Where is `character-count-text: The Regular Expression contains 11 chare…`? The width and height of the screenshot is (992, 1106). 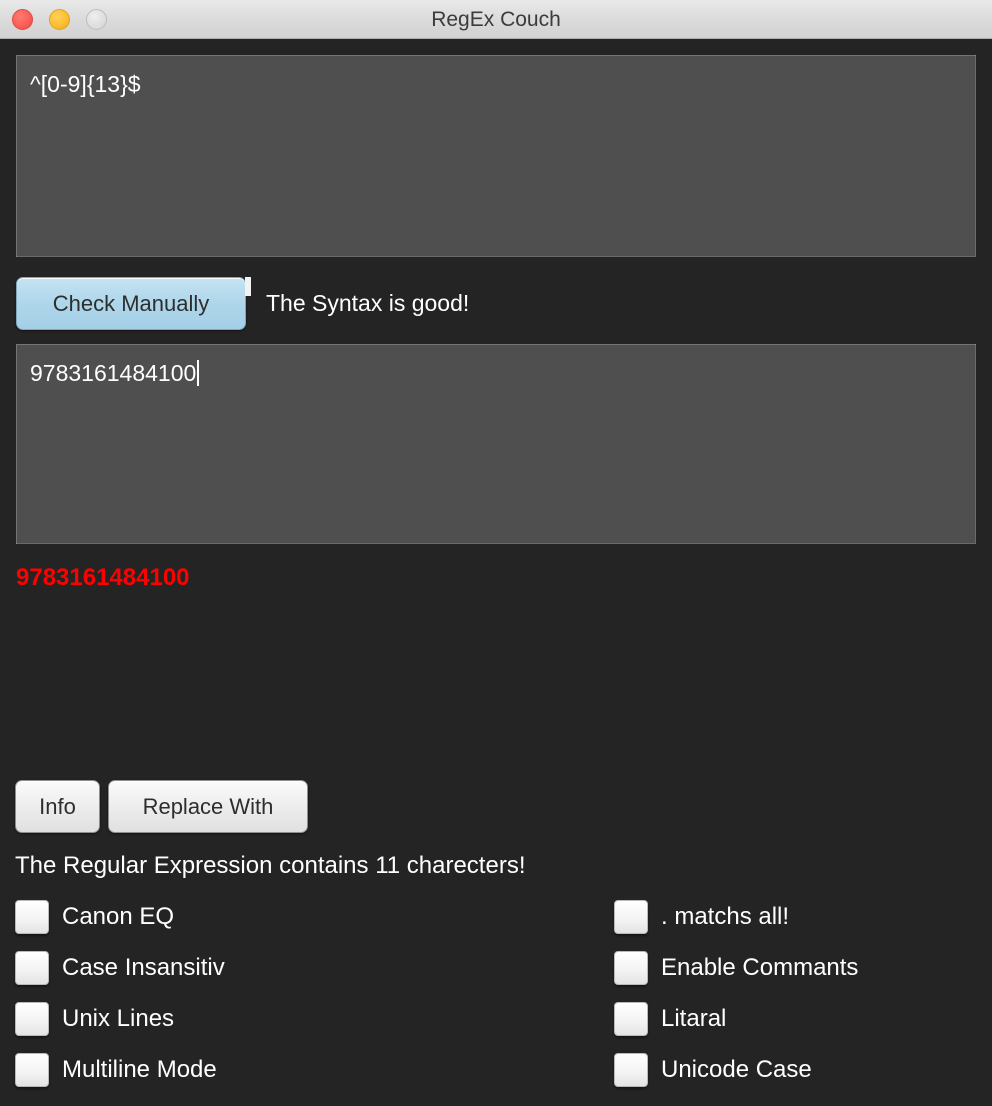 character-count-text: The Regular Expression contains 11 chare… is located at coordinates (270, 865).